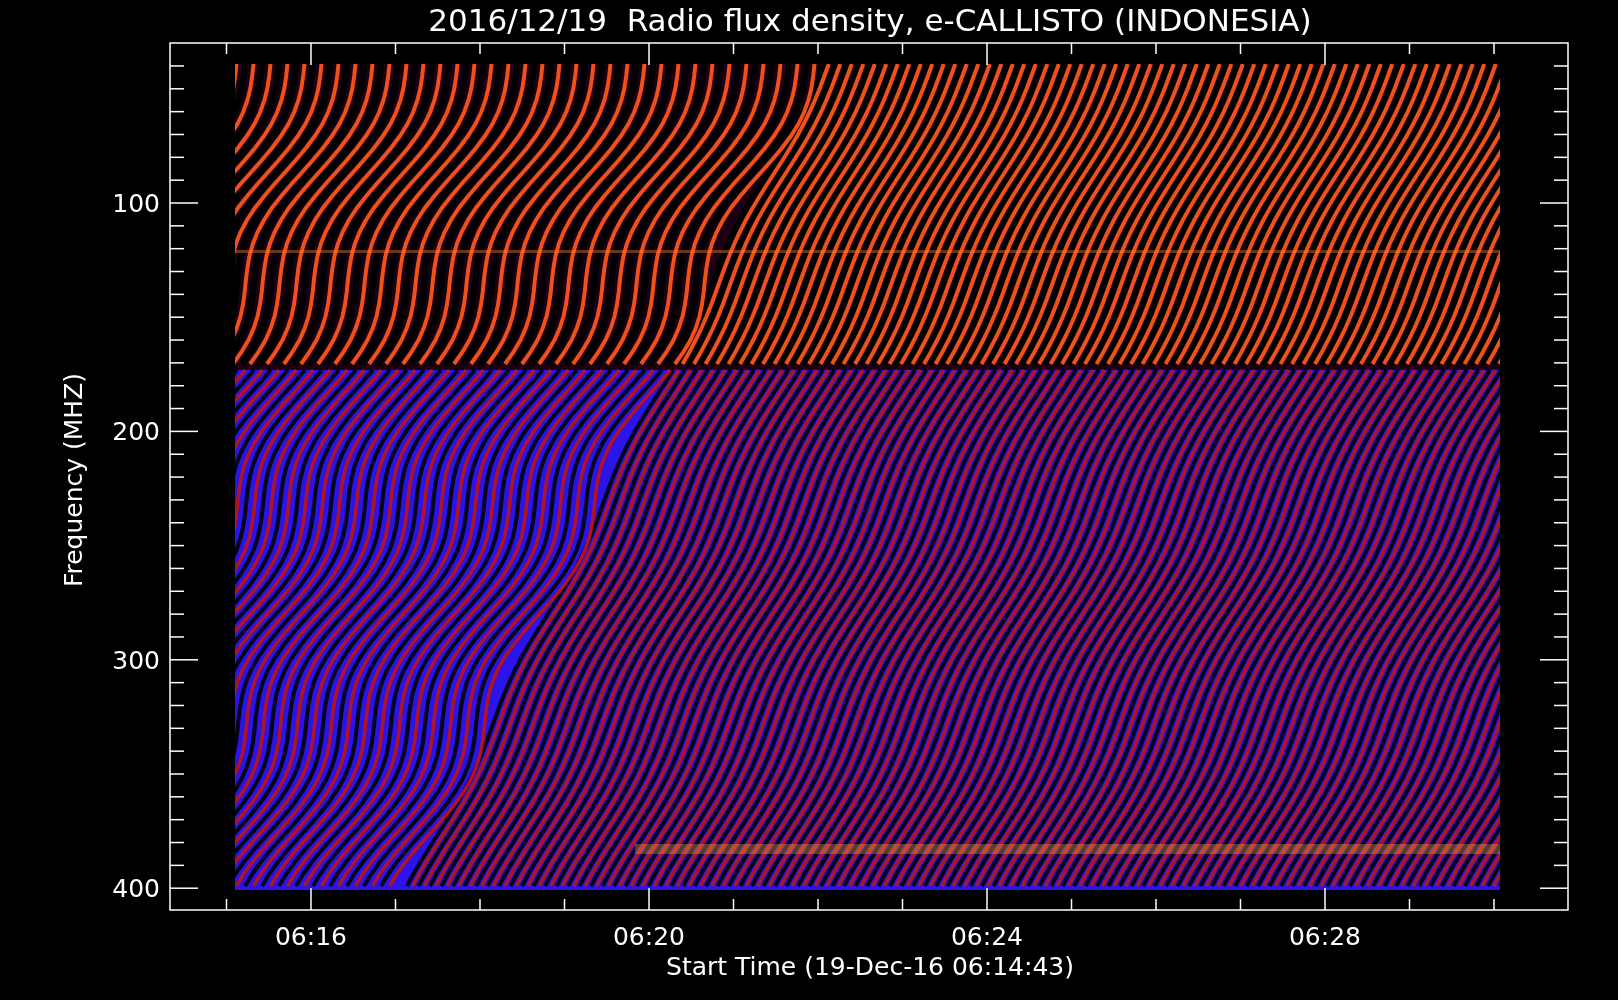 This screenshot has height=1000, width=1618. Describe the element at coordinates (136, 432) in the screenshot. I see `y-tick-label: 200` at that location.